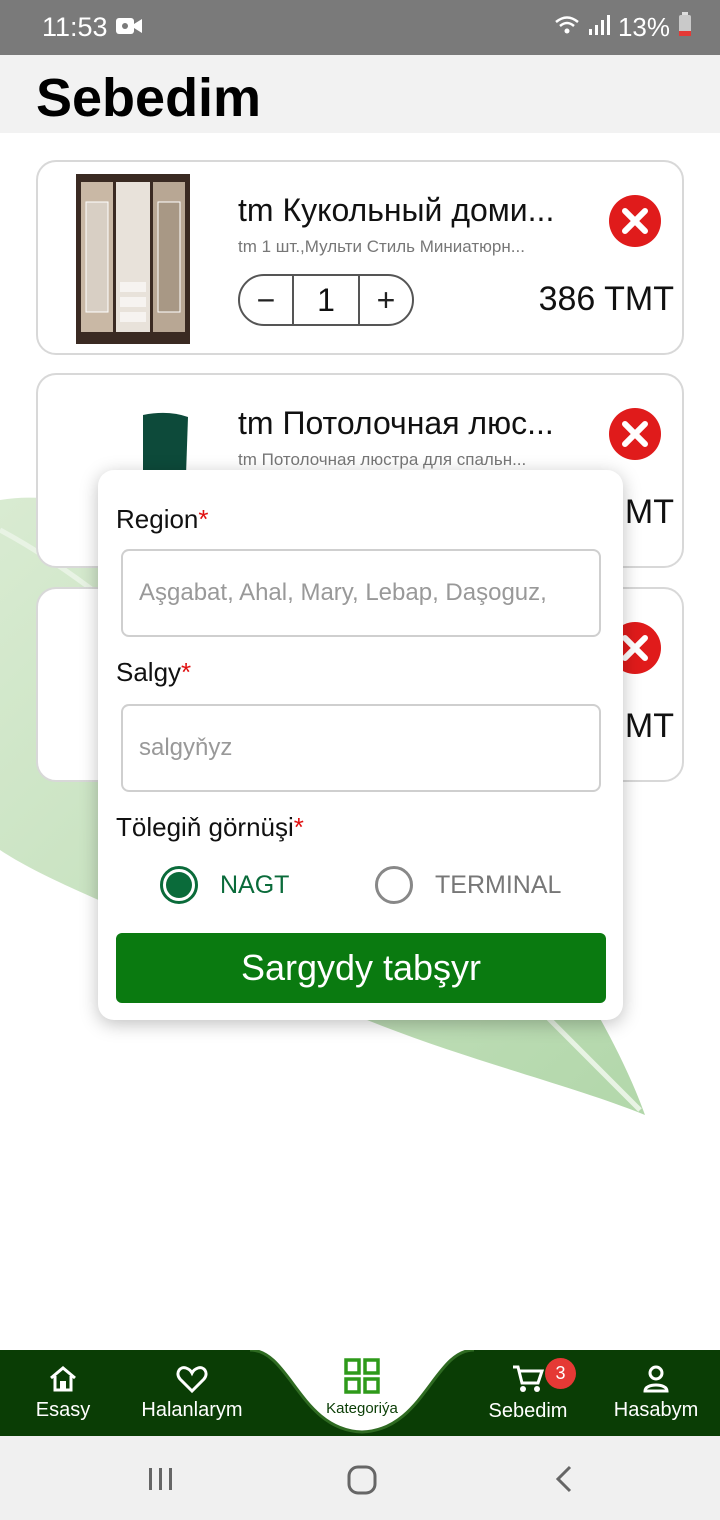 The image size is (720, 1520). Describe the element at coordinates (161, 1479) in the screenshot. I see `recent-apps-icon` at that location.